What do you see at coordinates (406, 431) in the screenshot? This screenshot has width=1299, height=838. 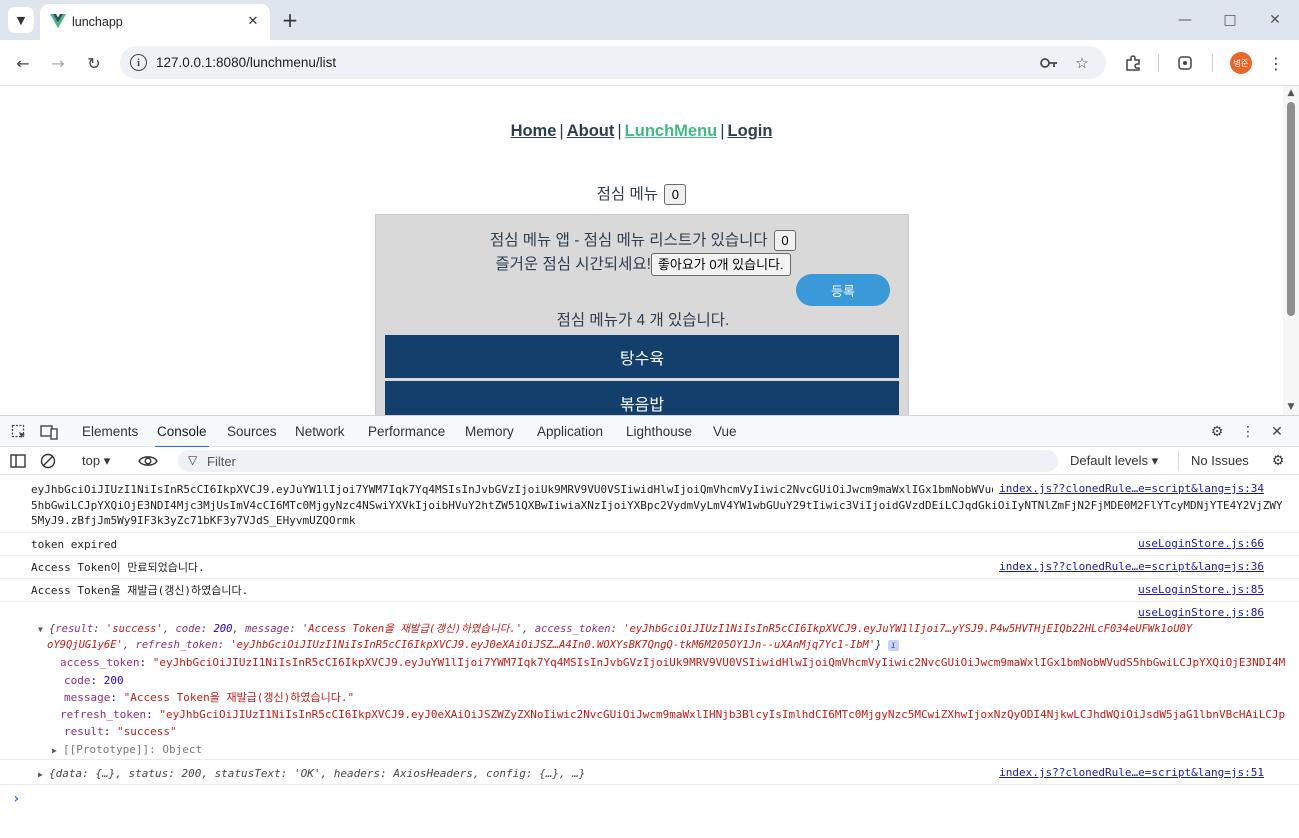 I see `devtools-tab-performance: Performance` at bounding box center [406, 431].